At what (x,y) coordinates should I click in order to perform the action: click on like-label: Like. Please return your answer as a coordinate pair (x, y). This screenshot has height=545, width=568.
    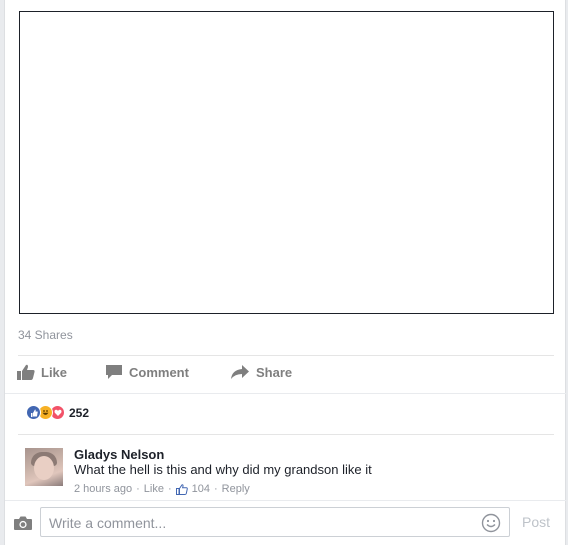
    Looking at the image, I should click on (54, 372).